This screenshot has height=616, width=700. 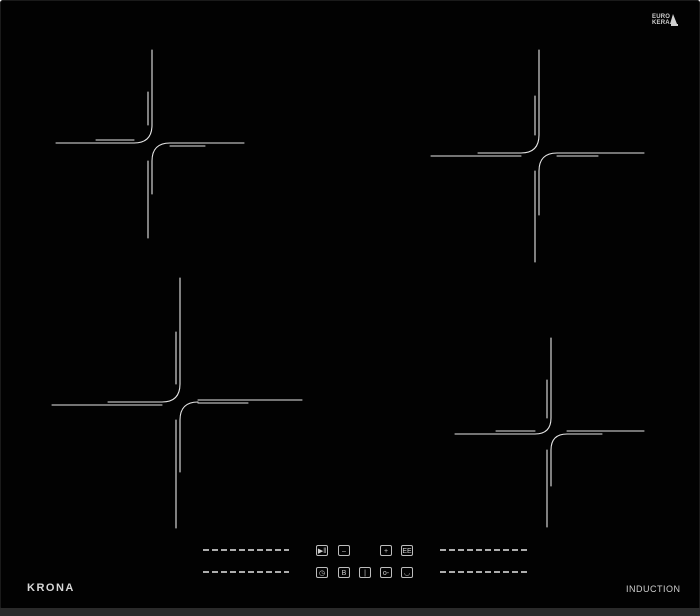 What do you see at coordinates (674, 20) in the screenshot?
I see `certification-flag-icon` at bounding box center [674, 20].